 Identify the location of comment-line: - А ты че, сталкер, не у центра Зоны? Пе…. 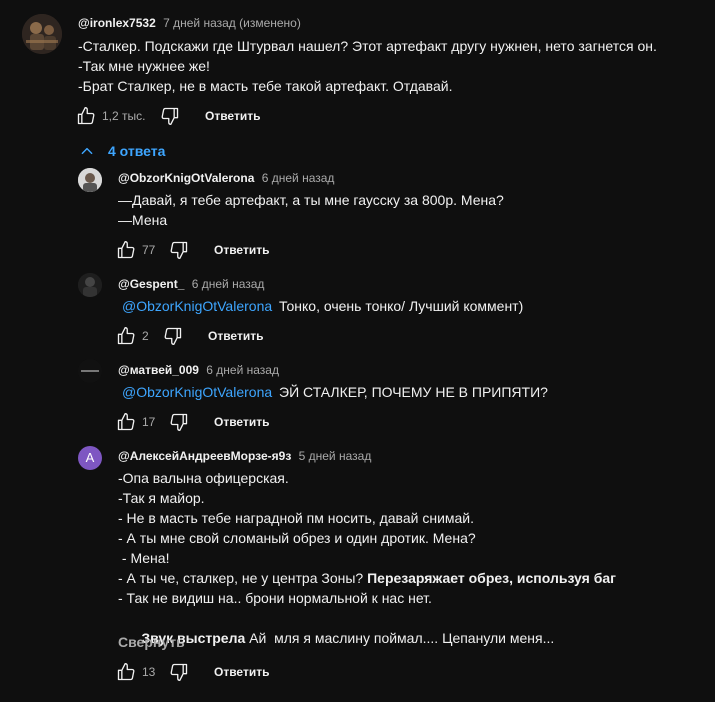
(367, 578).